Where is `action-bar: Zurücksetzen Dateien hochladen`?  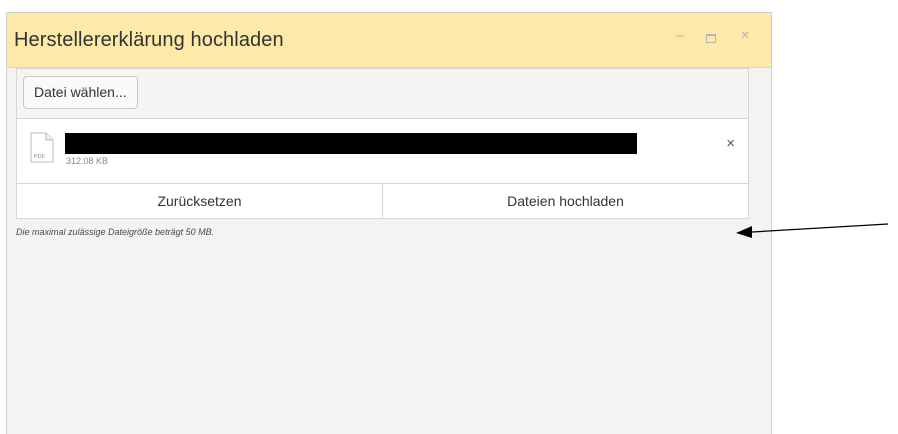 action-bar: Zurücksetzen Dateien hochladen is located at coordinates (382, 201).